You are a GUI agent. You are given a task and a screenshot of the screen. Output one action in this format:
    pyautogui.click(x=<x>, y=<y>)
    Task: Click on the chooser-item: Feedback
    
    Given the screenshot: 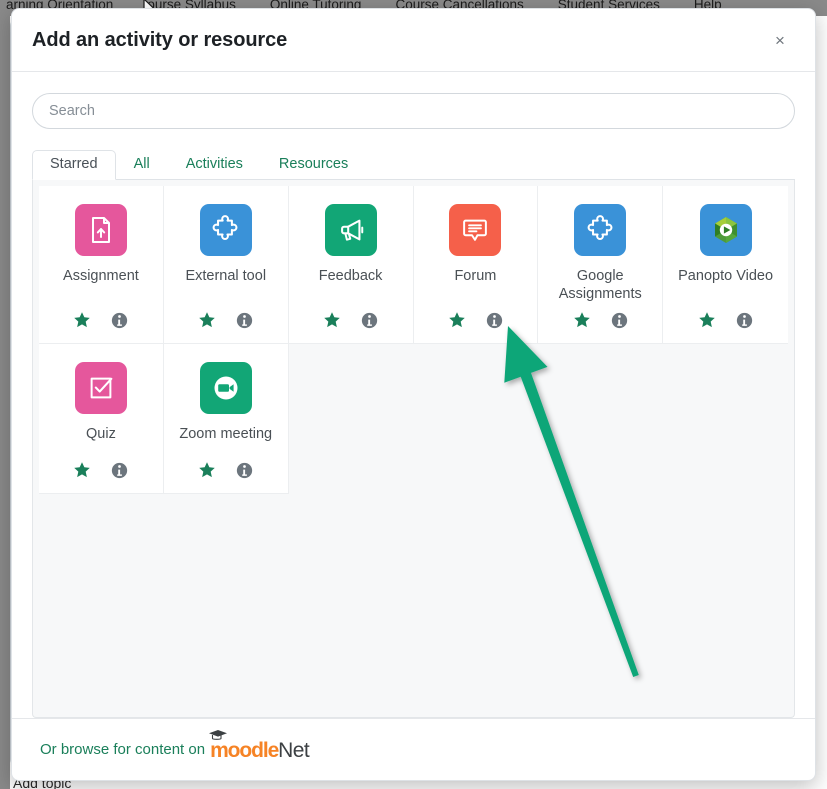 What is the action you would take?
    pyautogui.click(x=351, y=265)
    